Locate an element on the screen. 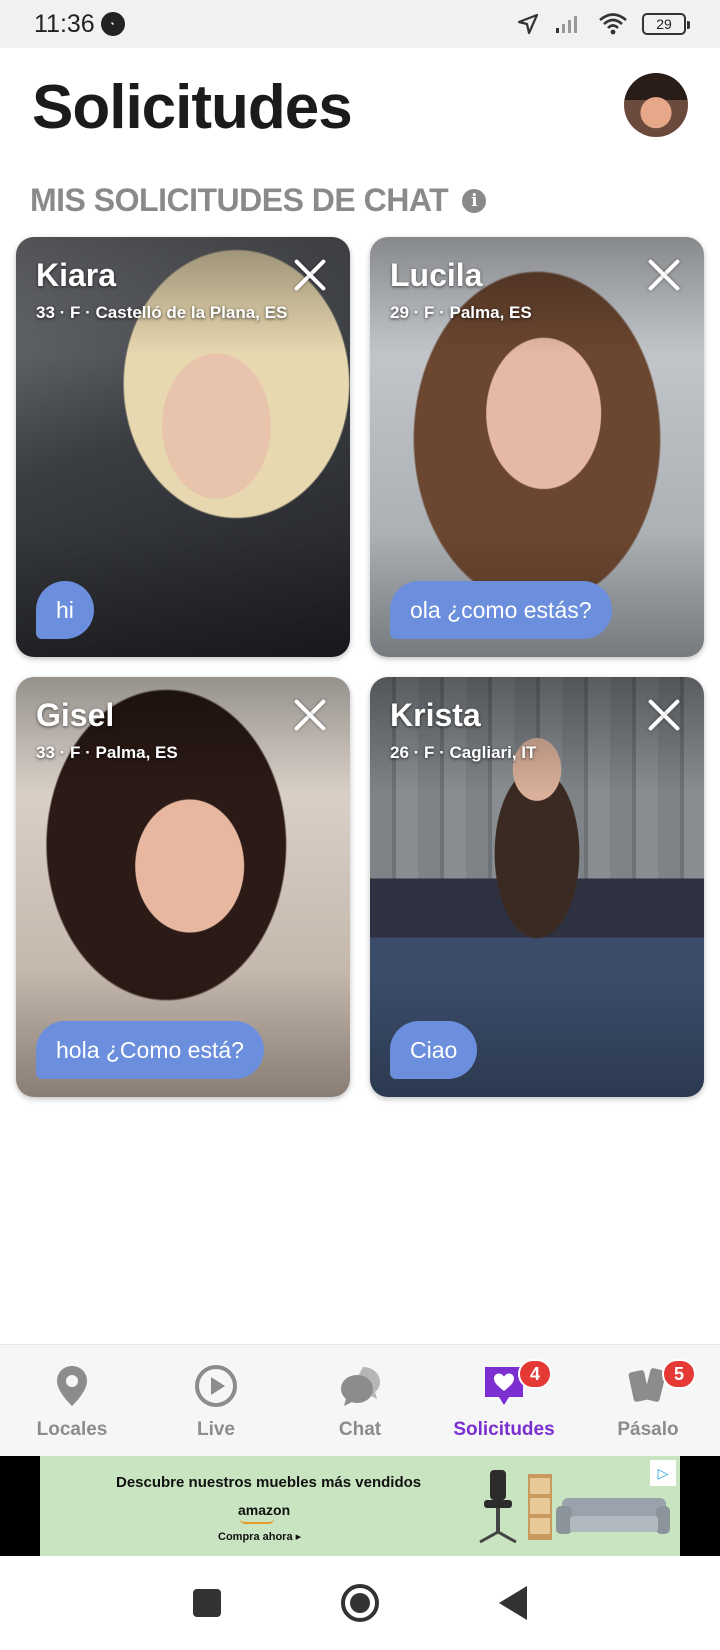 This screenshot has height=1650, width=720. recents-button is located at coordinates (207, 1603).